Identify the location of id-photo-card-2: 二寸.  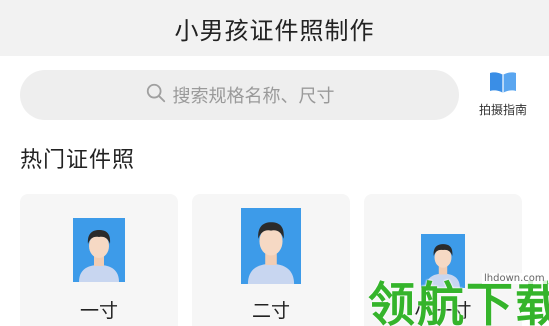
(271, 260).